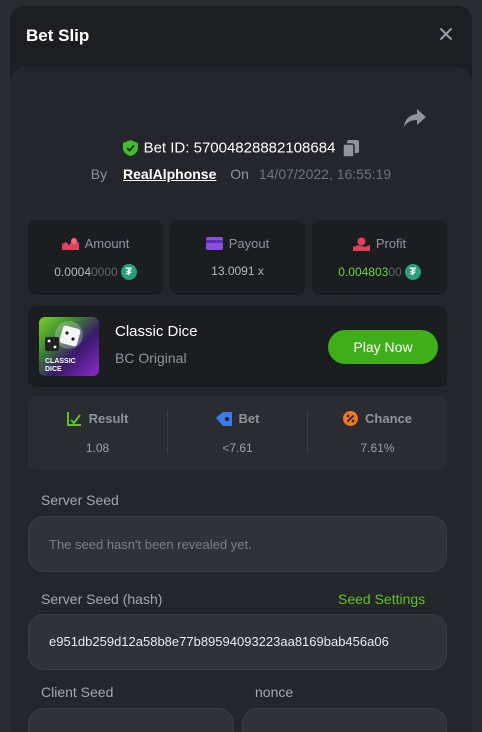  I want to click on bet-id-row: Bet ID: 57004828882108684, so click(241, 148).